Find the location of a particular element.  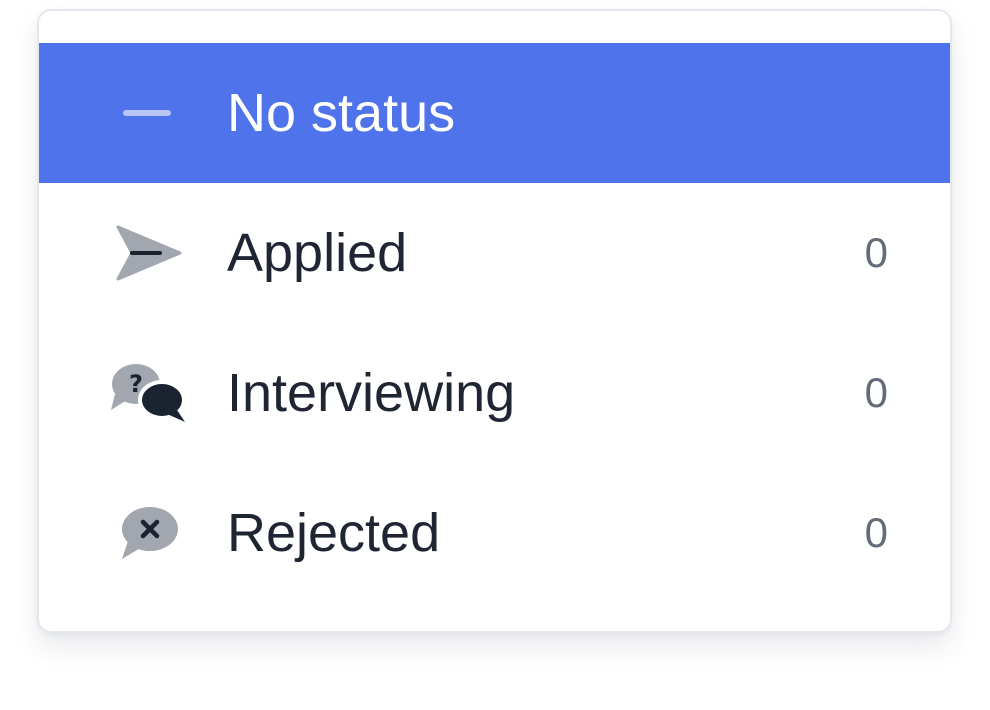

dash-icon is located at coordinates (148, 113).